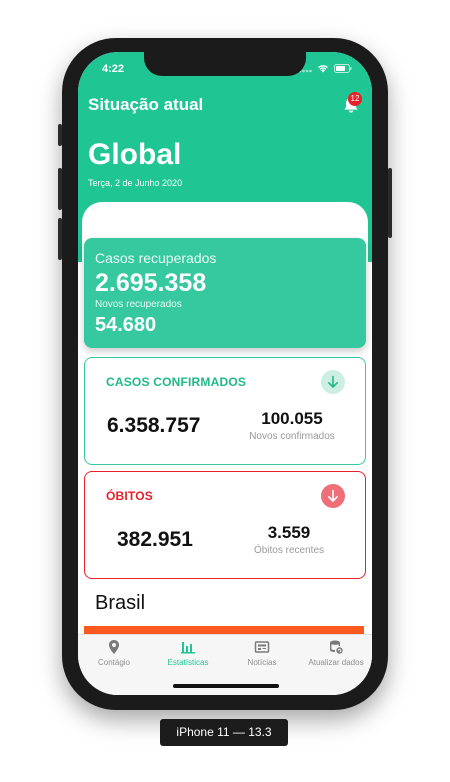  I want to click on status-time: 4:22, so click(113, 69).